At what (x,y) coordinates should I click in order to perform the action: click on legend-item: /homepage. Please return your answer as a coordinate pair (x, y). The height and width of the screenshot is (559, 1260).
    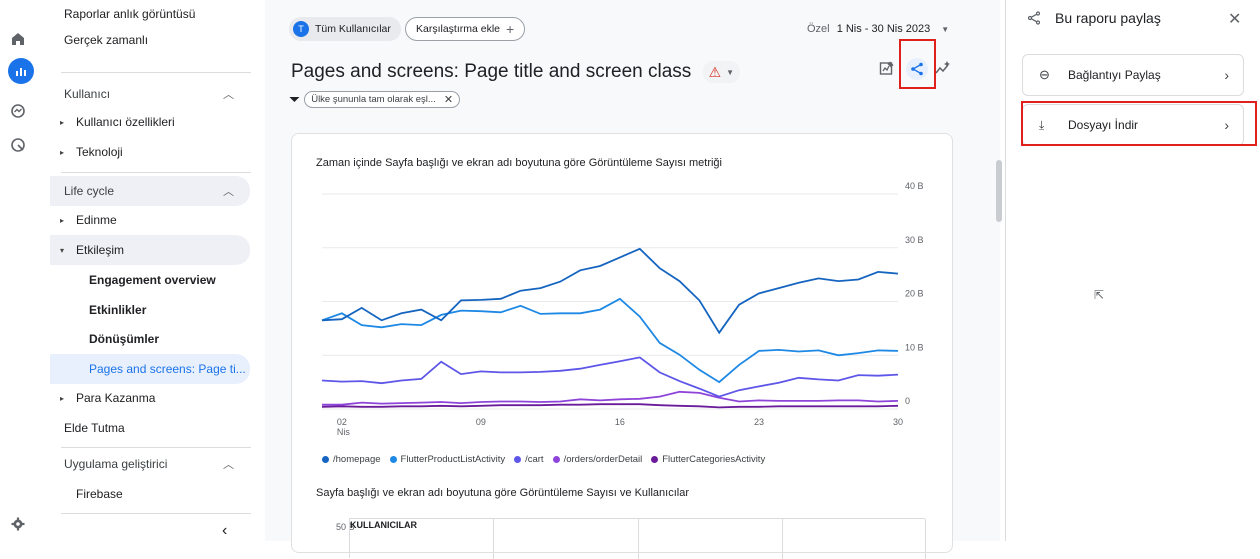
    Looking at the image, I should click on (351, 459).